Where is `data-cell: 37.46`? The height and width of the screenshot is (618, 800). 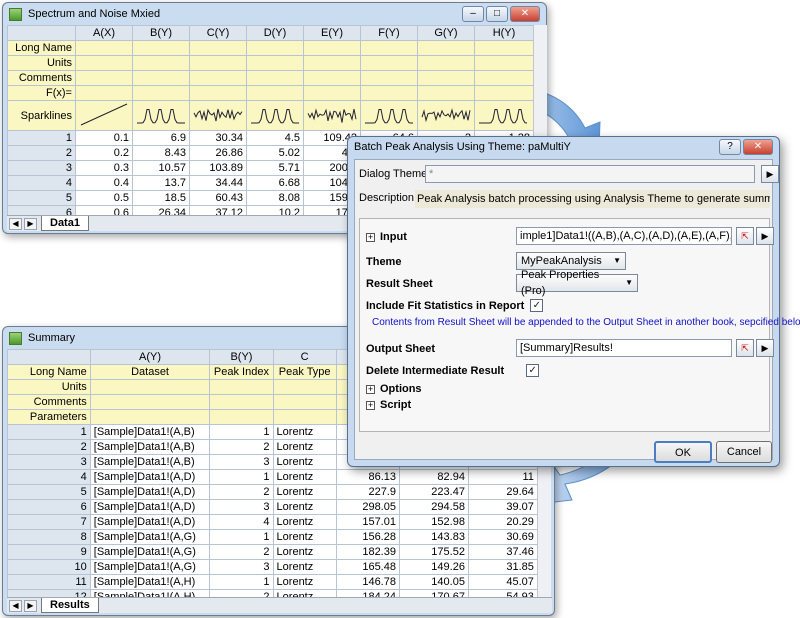 data-cell: 37.46 is located at coordinates (502, 552).